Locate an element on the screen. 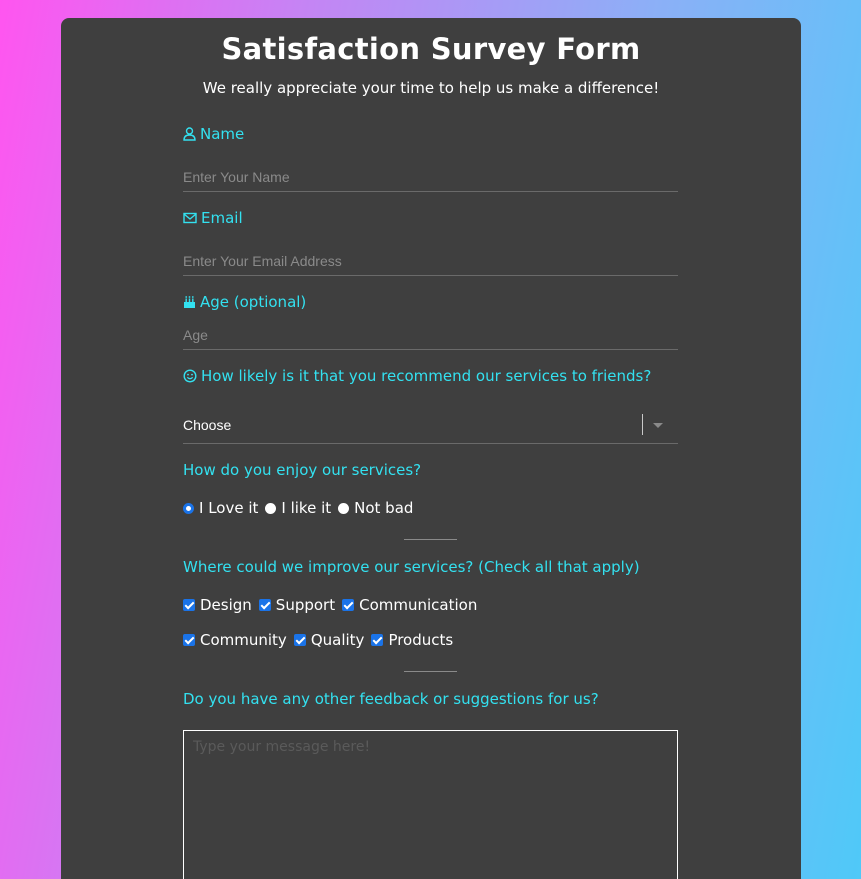 The image size is (861, 879). radio-option-not-bad: Not bad is located at coordinates (375, 508).